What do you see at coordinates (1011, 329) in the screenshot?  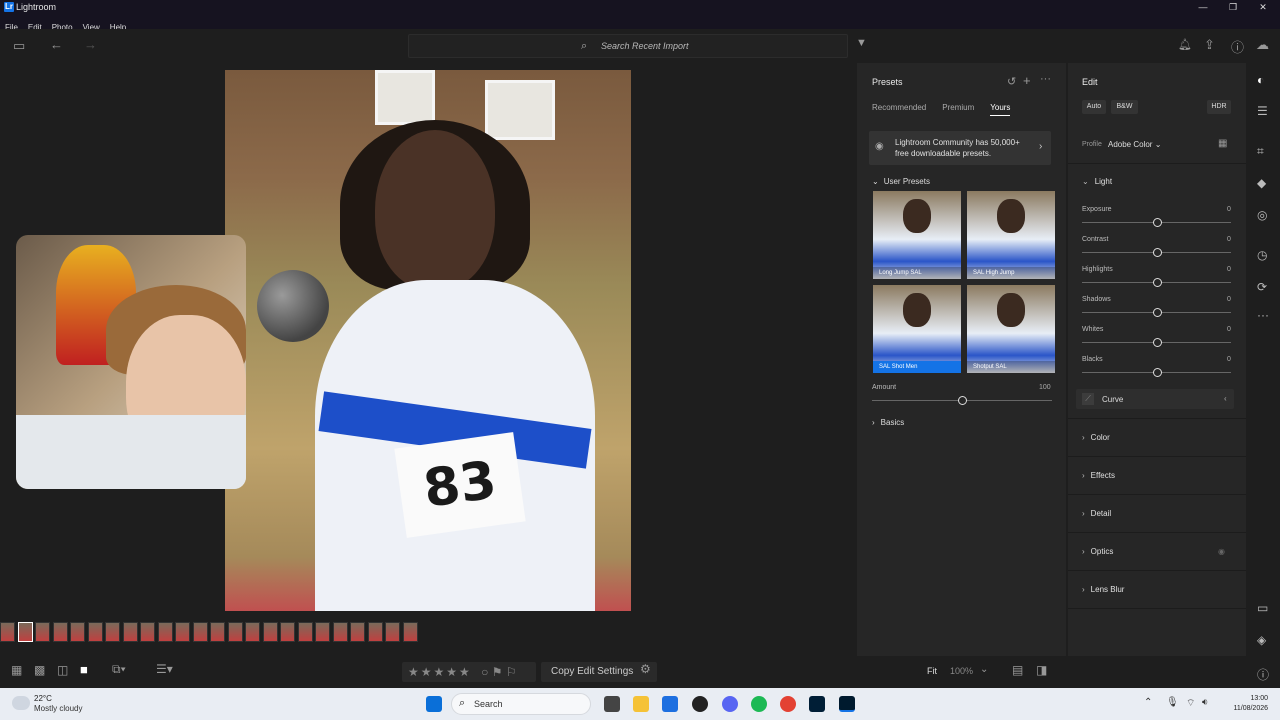 I see `preset-tile: Shotput SAL` at bounding box center [1011, 329].